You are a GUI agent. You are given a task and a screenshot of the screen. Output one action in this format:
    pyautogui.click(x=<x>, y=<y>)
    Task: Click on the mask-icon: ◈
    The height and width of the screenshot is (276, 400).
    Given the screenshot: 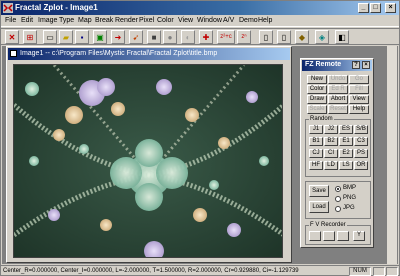 What is the action you would take?
    pyautogui.click(x=322, y=37)
    